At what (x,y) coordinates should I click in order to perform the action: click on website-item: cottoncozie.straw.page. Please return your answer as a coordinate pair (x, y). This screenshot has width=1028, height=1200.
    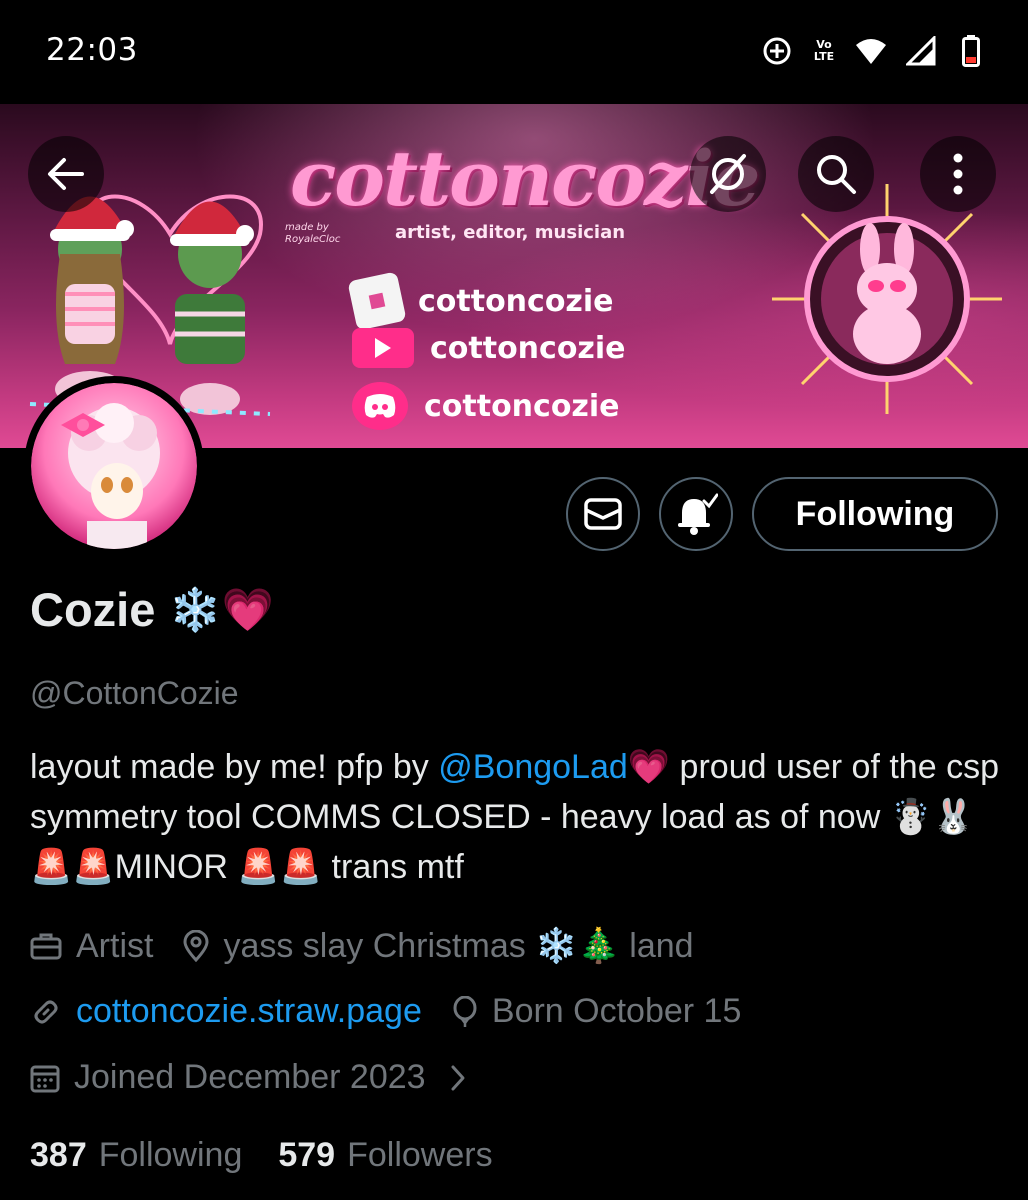
    Looking at the image, I should click on (226, 1011).